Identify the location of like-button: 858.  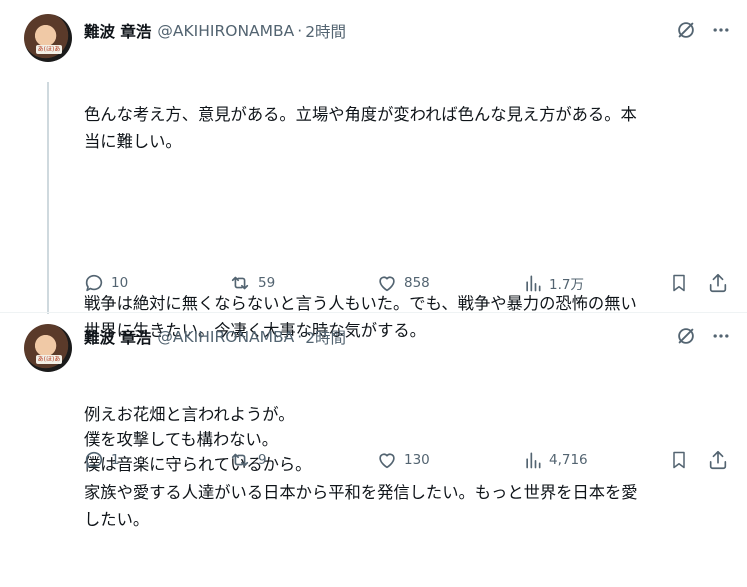
(403, 283).